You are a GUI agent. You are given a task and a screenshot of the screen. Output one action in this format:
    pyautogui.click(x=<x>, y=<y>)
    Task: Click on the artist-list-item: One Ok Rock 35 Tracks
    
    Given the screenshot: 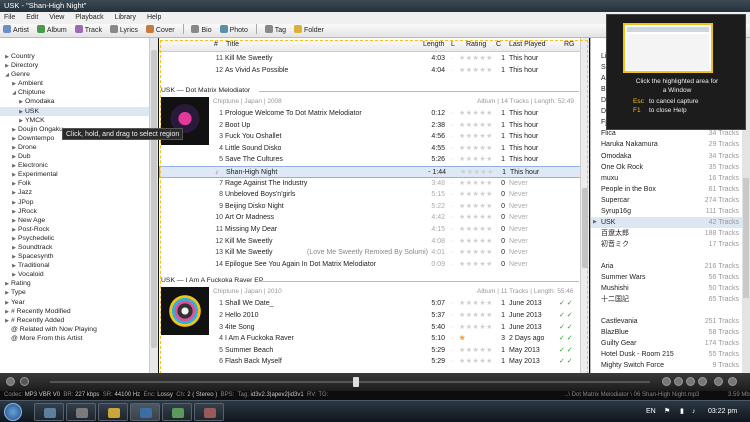 What is the action you would take?
    pyautogui.click(x=666, y=168)
    